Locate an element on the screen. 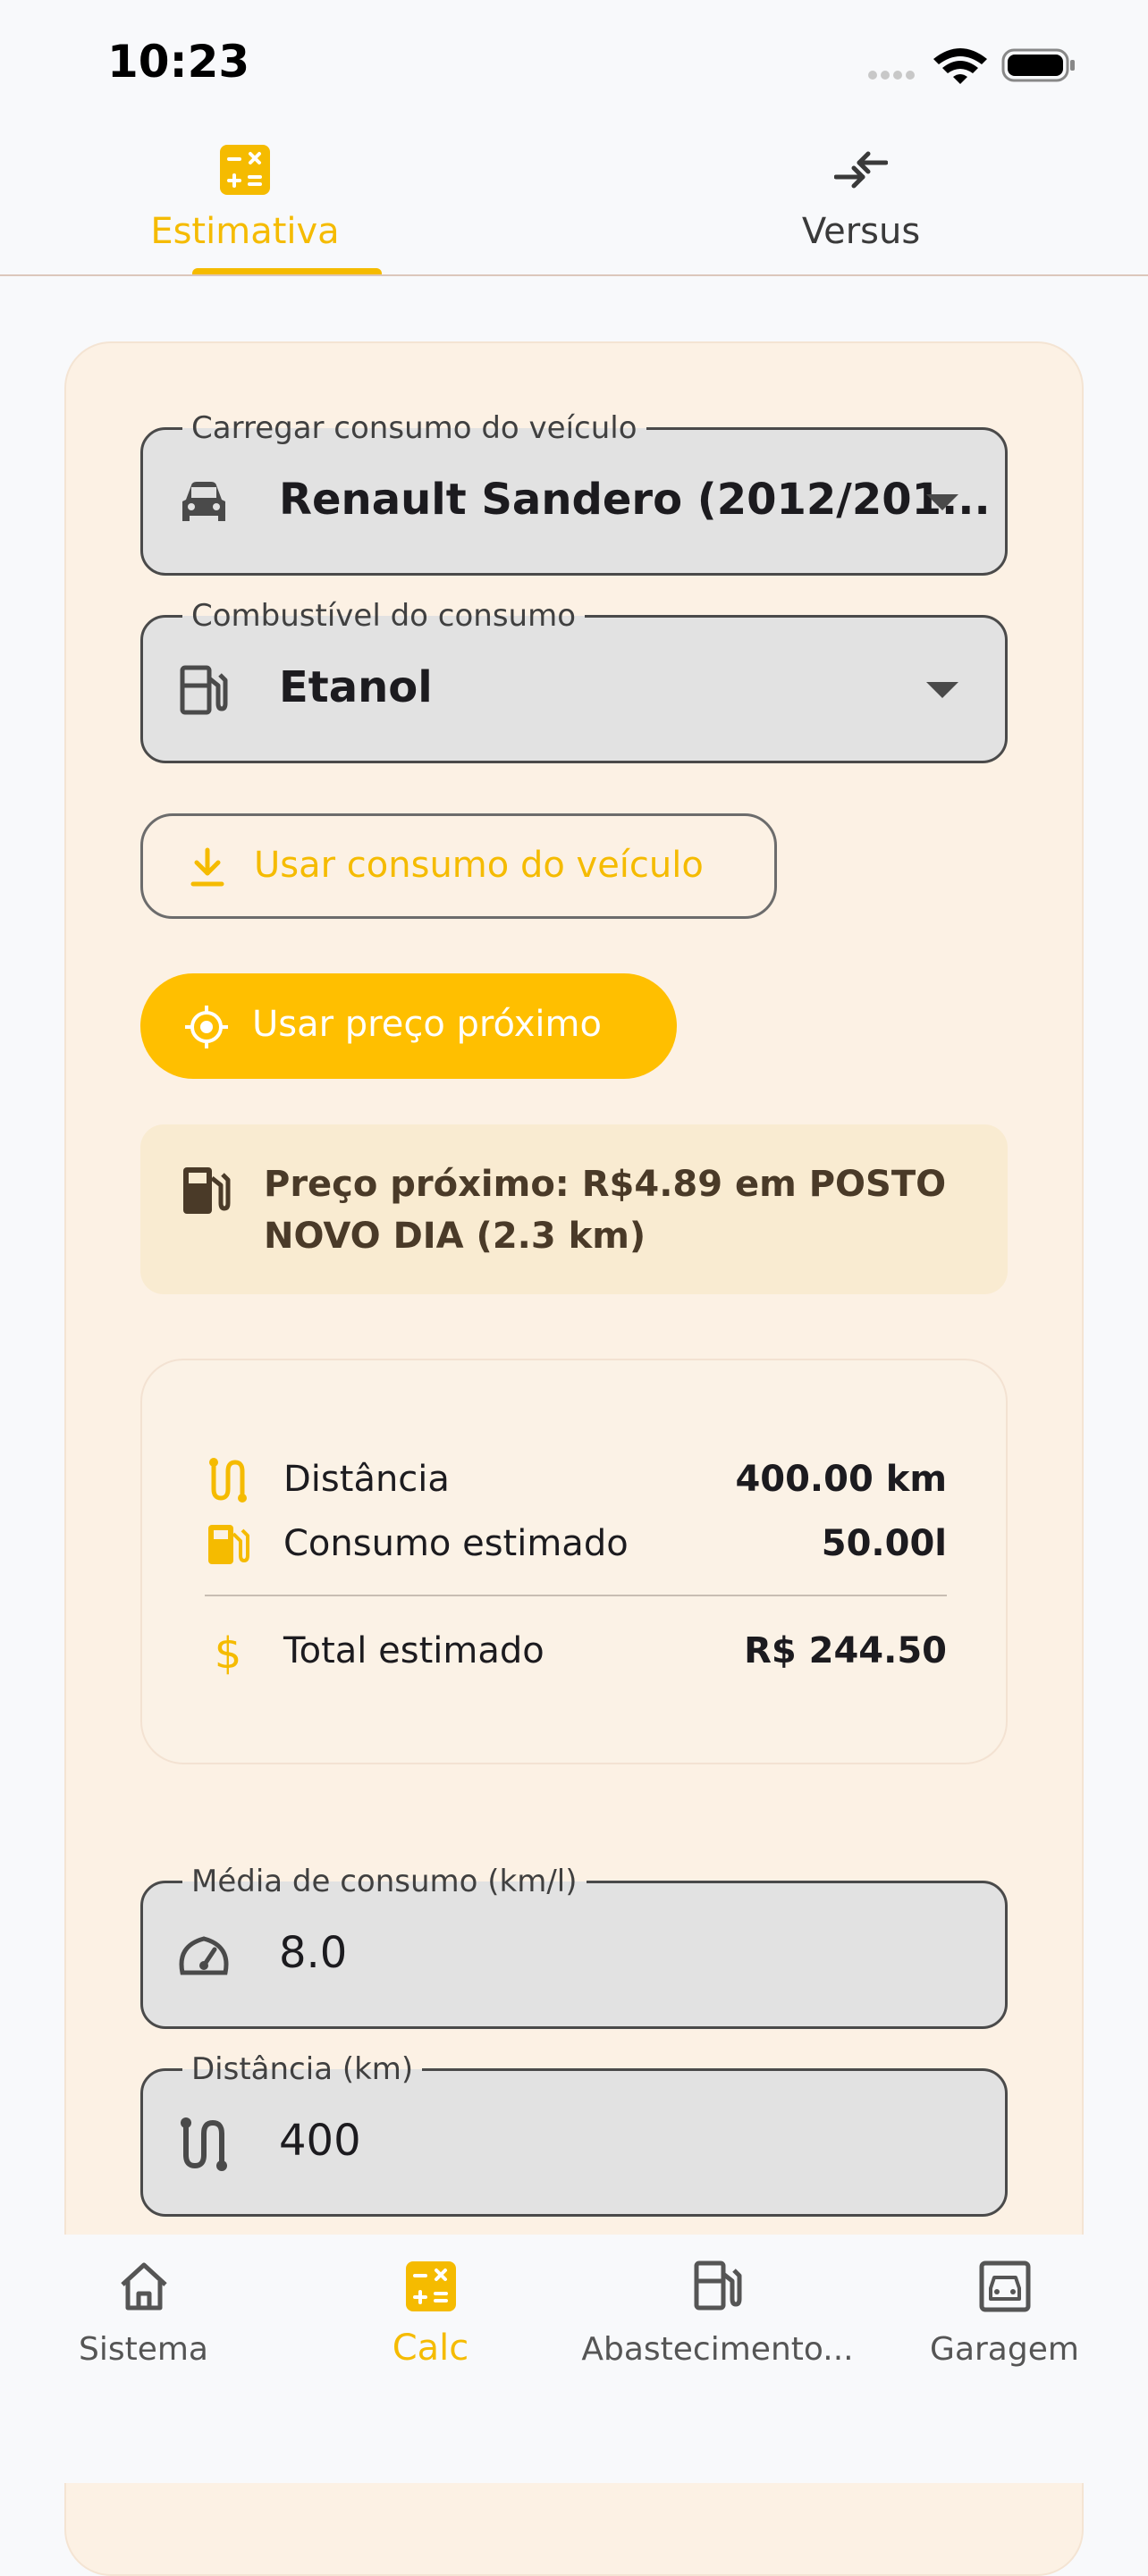 Image resolution: width=1148 pixels, height=2576 pixels. fuel-select-label: Combustível do consumo is located at coordinates (383, 616).